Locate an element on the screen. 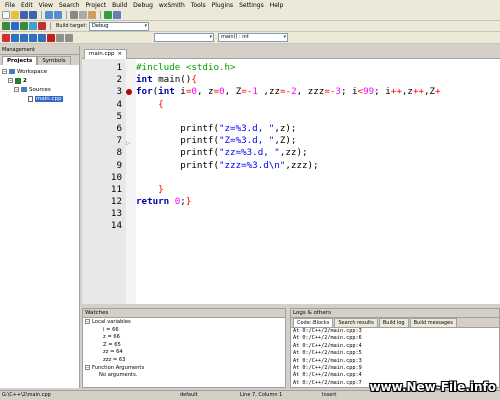 Image resolution: width=500 pixels, height=400 pixels. file-icon is located at coordinates (30, 98).